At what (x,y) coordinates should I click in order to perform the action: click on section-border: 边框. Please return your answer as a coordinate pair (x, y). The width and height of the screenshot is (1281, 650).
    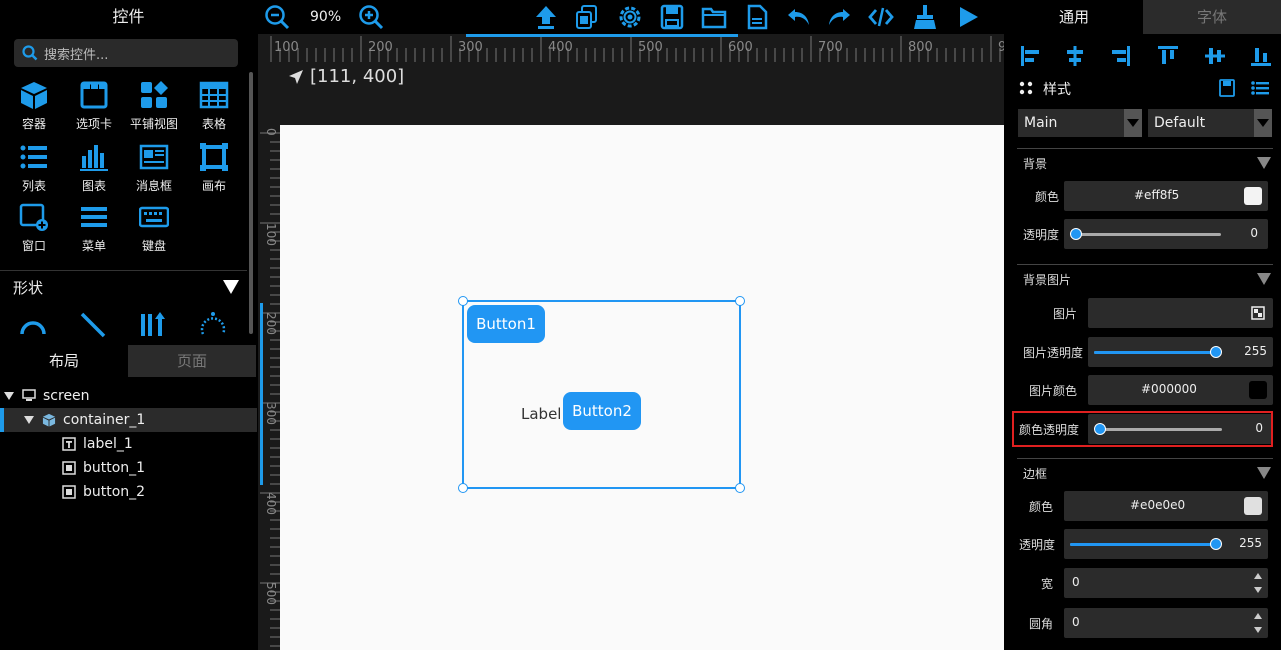
    Looking at the image, I should click on (1145, 472).